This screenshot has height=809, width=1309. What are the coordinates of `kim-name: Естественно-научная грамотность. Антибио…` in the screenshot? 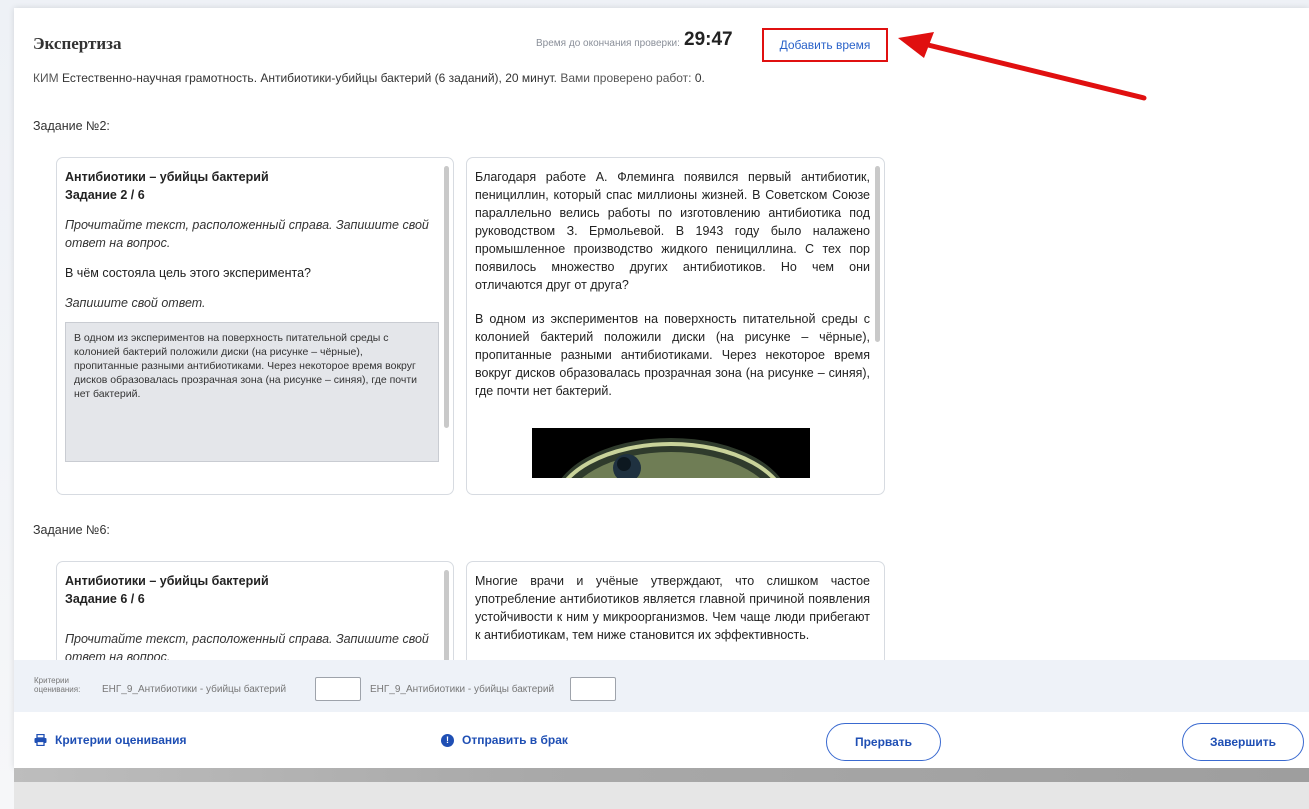 It's located at (307, 78).